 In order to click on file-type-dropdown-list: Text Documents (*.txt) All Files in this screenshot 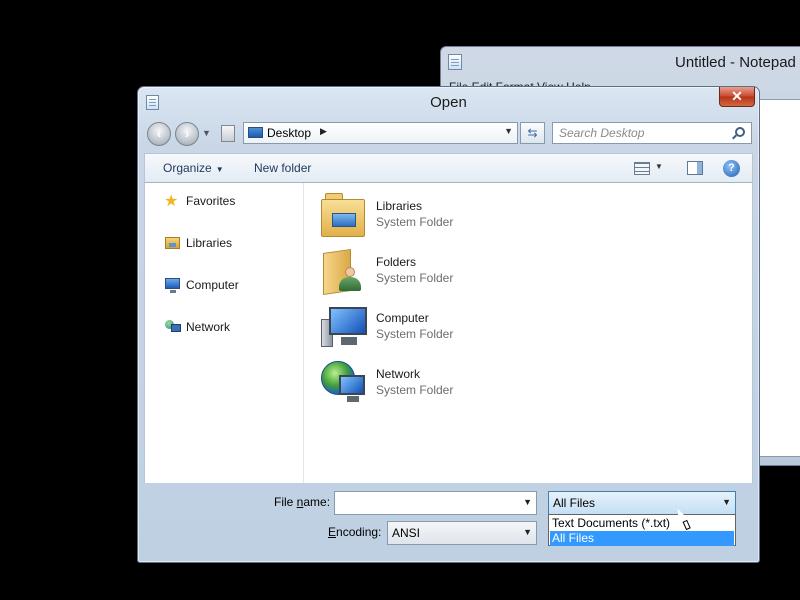, I will do `click(642, 530)`.